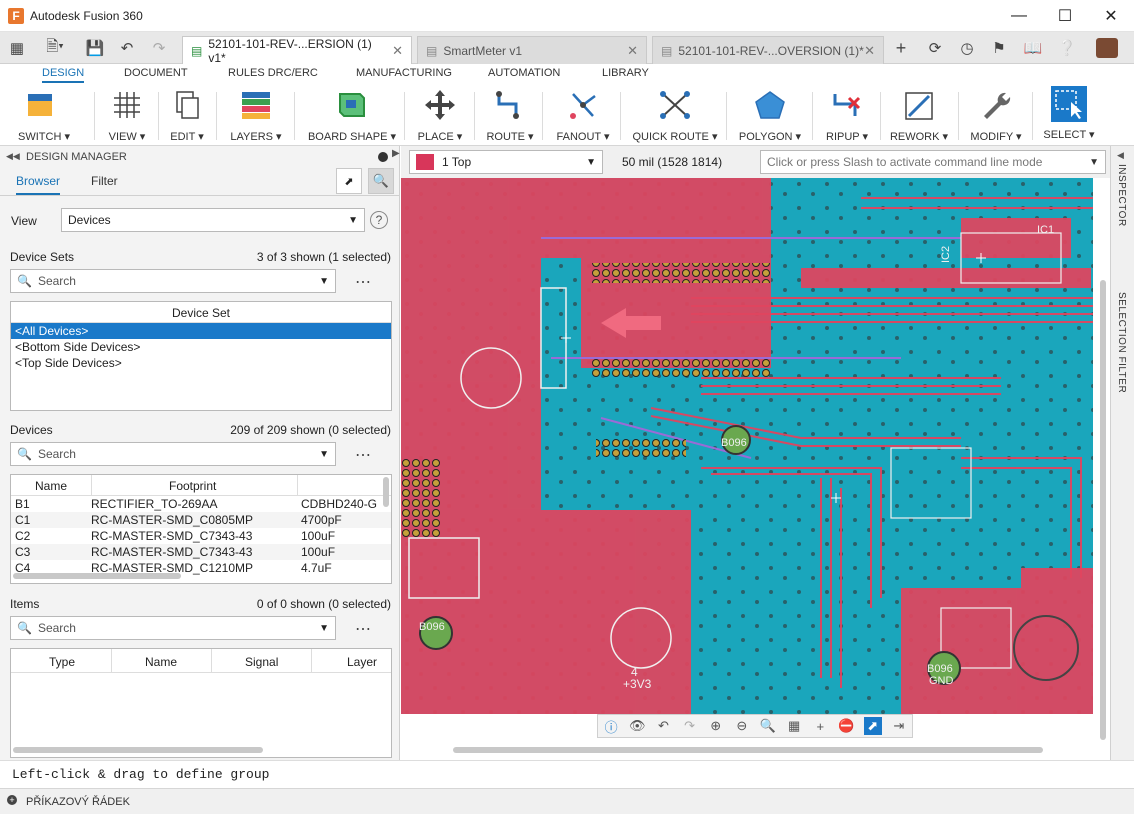  I want to click on job-status-icon: ◷, so click(967, 48).